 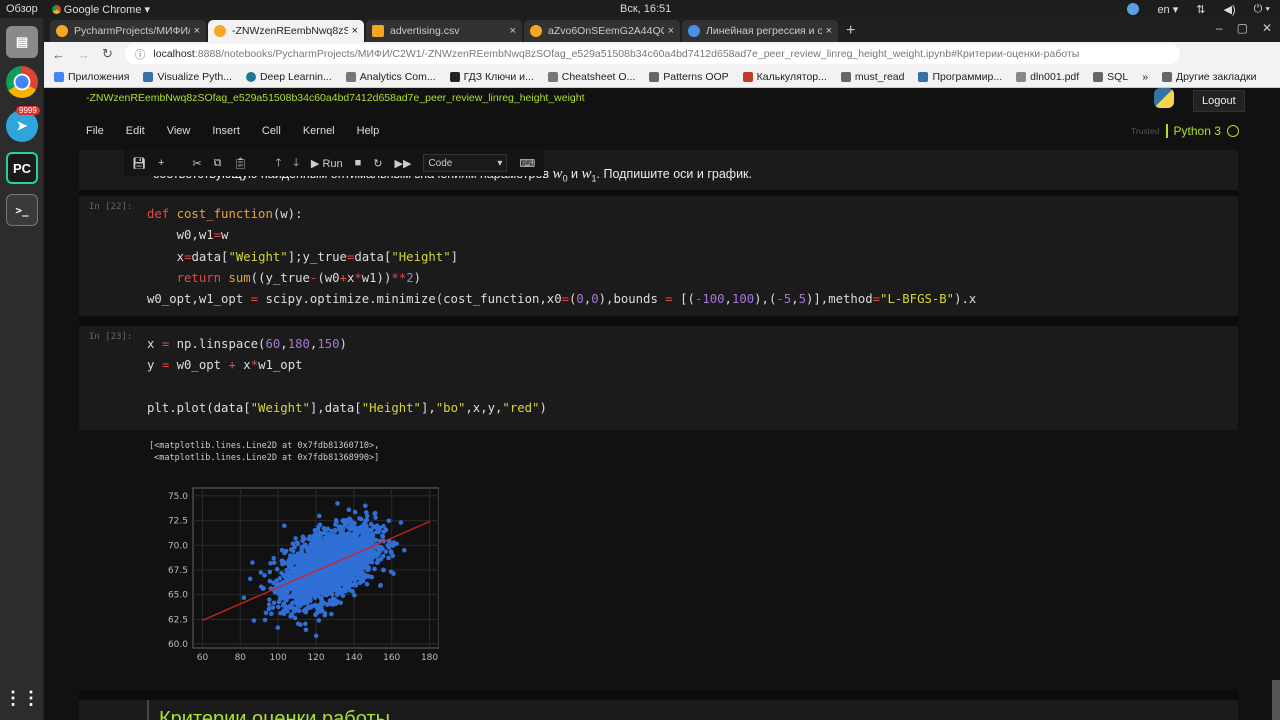 I want to click on tab-notebook: -ZNWzenREembNwq8zSC ×, so click(x=286, y=31).